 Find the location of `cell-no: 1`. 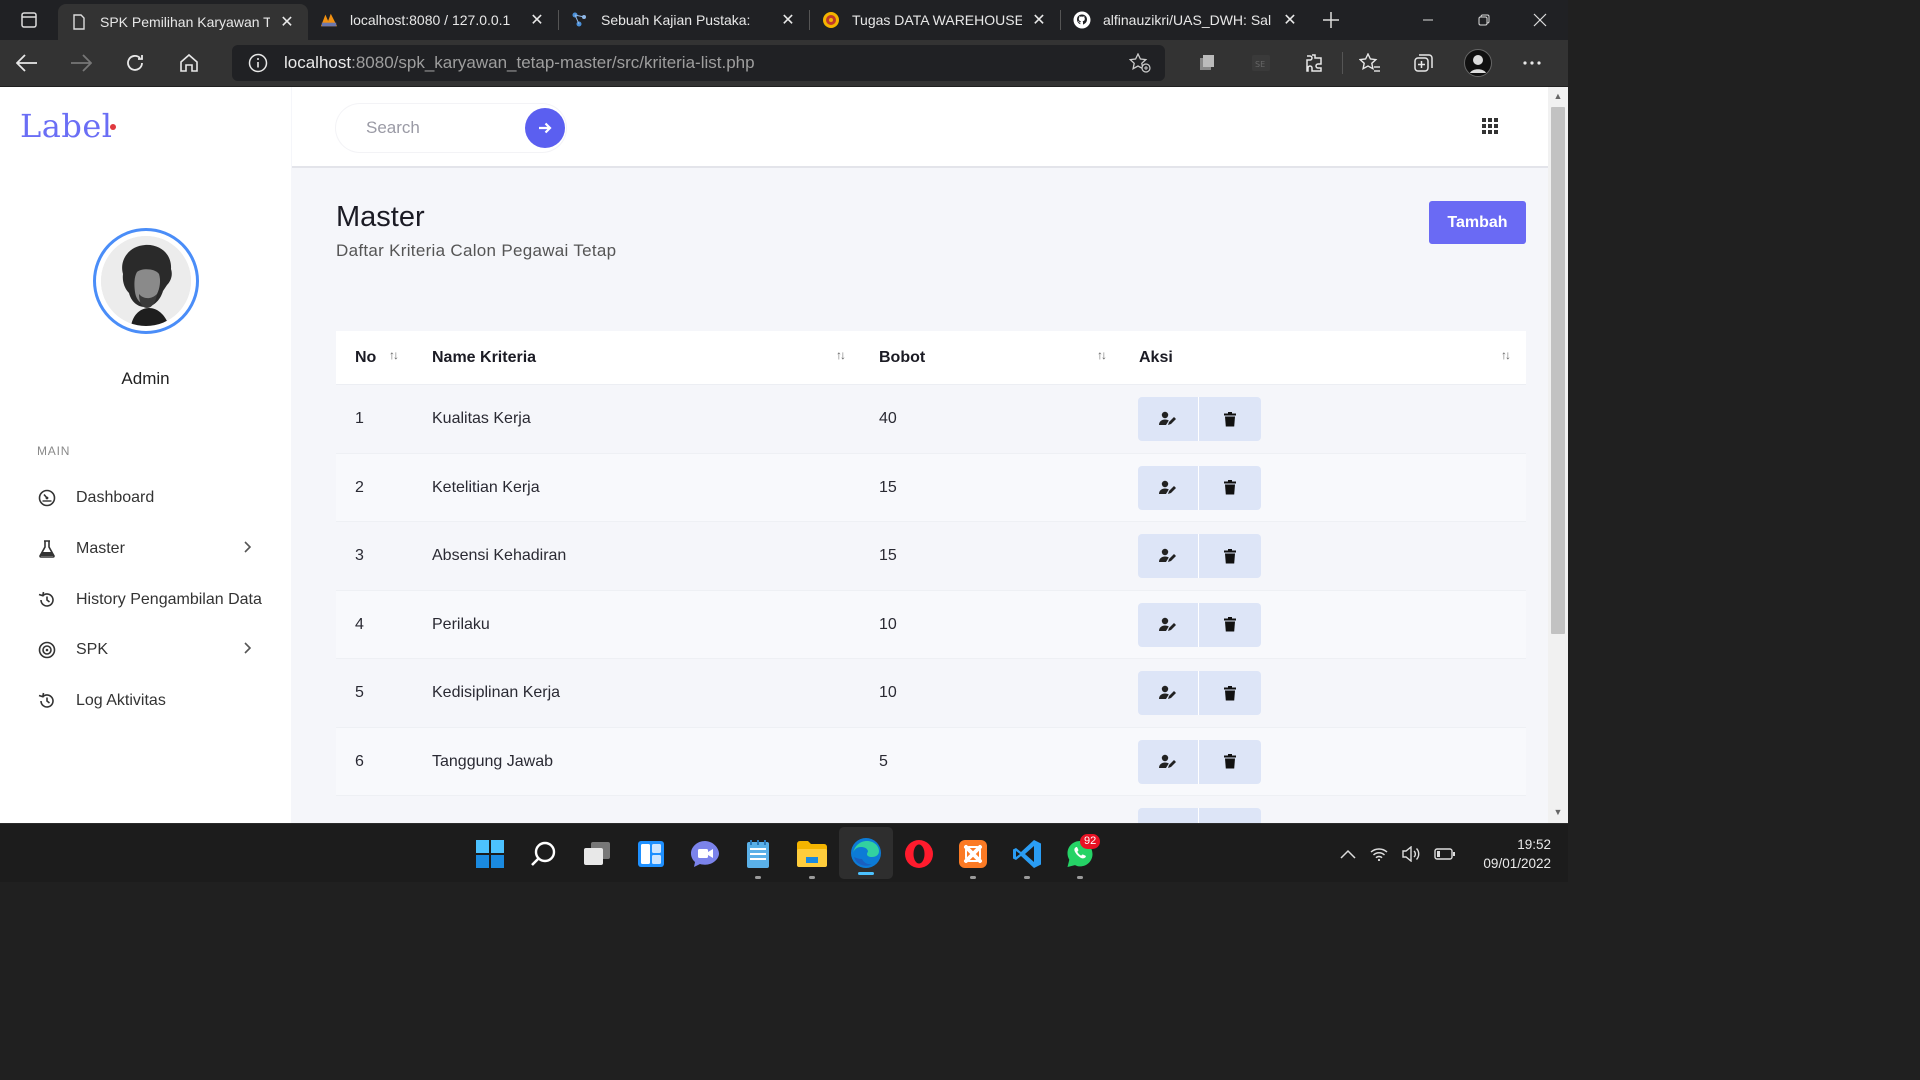

cell-no: 1 is located at coordinates (359, 418).